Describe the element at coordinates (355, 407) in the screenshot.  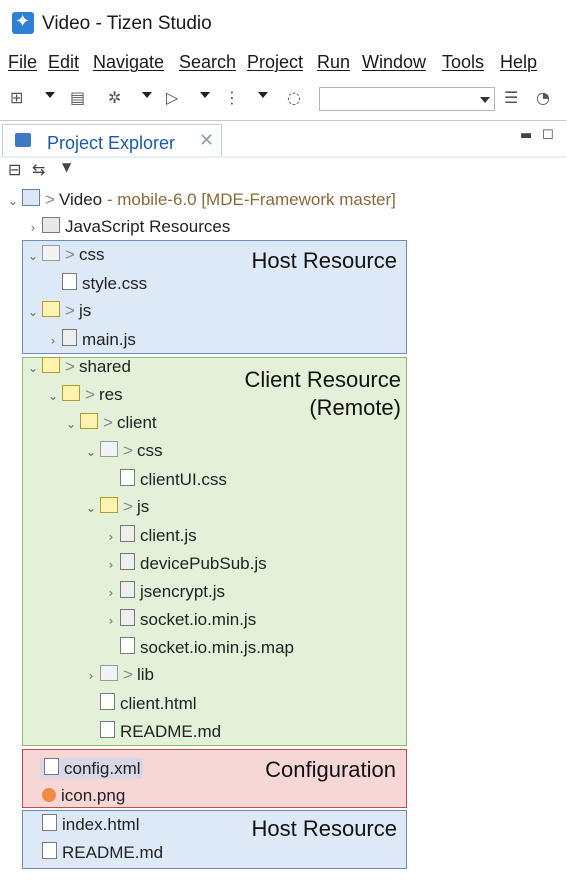
I see `region-label-client-remote: (Remote)` at that location.